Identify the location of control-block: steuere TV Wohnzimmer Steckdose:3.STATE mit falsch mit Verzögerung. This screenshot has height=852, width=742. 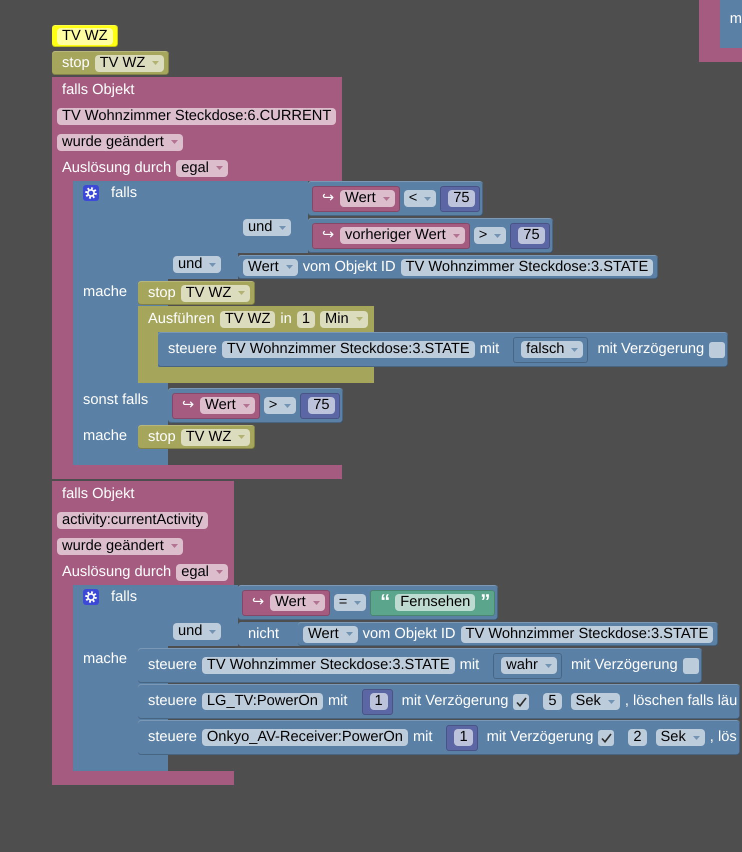
(443, 349).